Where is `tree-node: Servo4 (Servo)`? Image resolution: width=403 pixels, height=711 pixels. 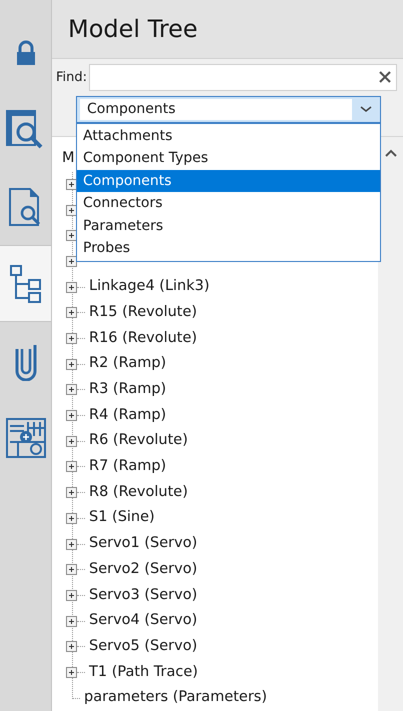 tree-node: Servo4 (Servo) is located at coordinates (143, 621).